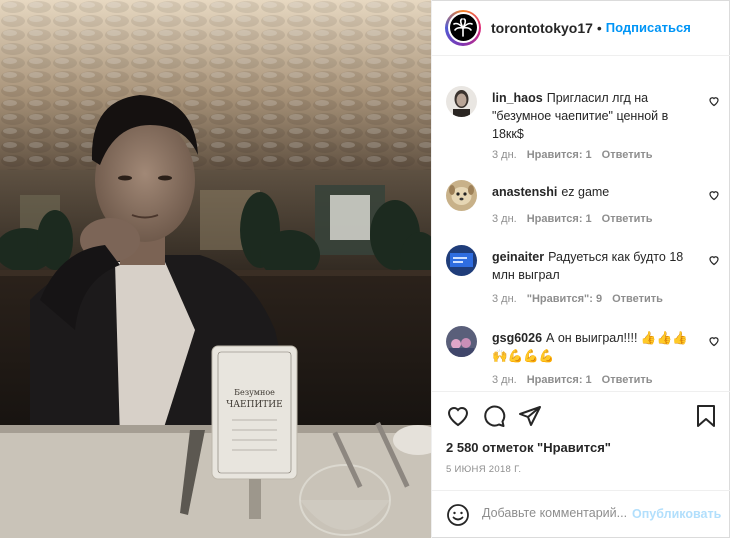 This screenshot has width=730, height=539. I want to click on bookmark-icon, so click(706, 416).